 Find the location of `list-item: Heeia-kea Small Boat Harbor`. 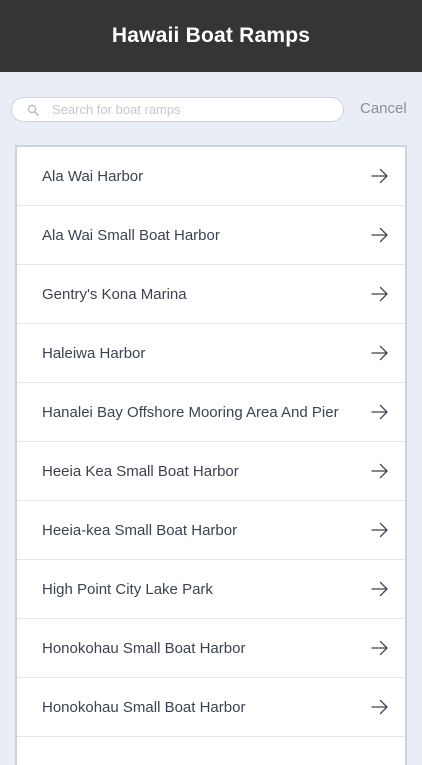

list-item: Heeia-kea Small Boat Harbor is located at coordinates (211, 530).